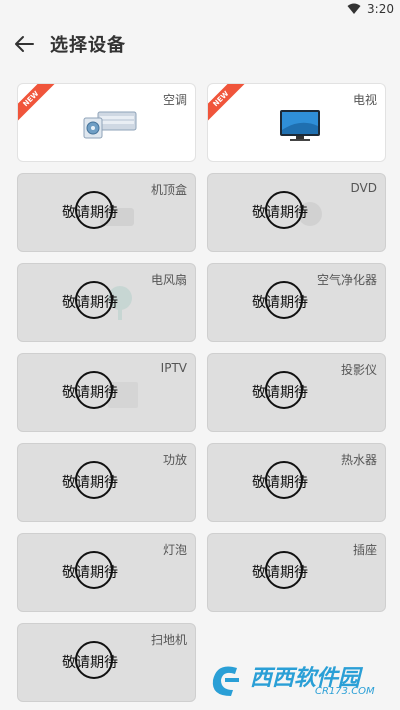 The image size is (400, 710). Describe the element at coordinates (300, 125) in the screenshot. I see `tv-icon` at that location.